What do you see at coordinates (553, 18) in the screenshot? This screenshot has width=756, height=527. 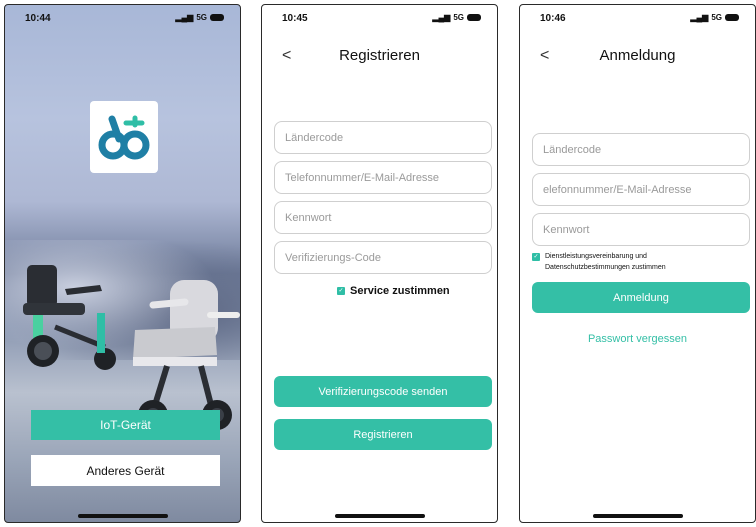 I see `status-time: 10:46` at bounding box center [553, 18].